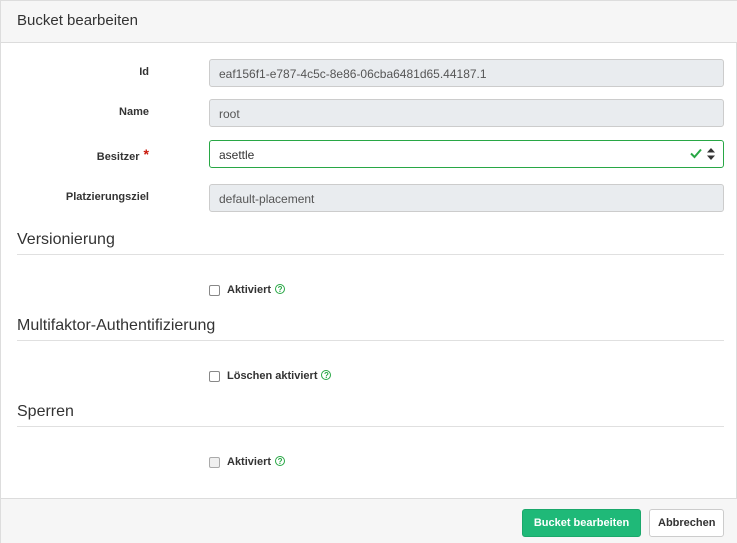 The width and height of the screenshot is (737, 543). Describe the element at coordinates (66, 239) in the screenshot. I see `versioning-title: Versionierung` at that location.